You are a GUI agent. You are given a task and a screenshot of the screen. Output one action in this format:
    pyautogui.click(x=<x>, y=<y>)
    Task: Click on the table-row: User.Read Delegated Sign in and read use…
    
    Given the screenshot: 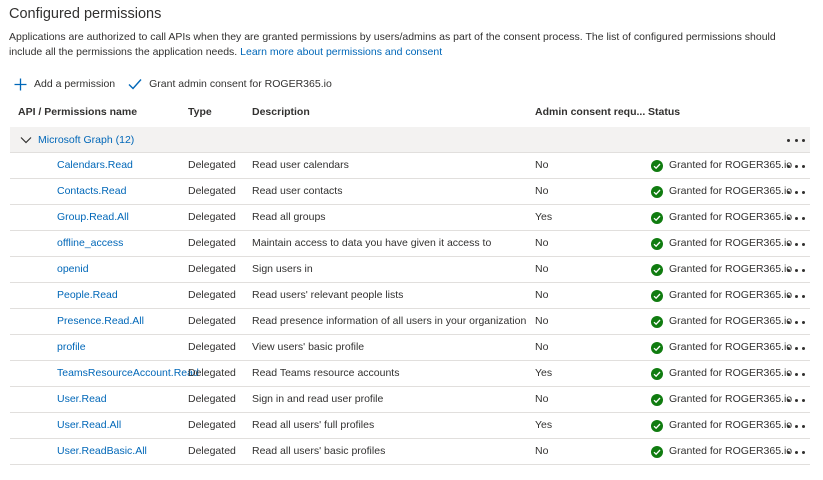 What is the action you would take?
    pyautogui.click(x=410, y=400)
    